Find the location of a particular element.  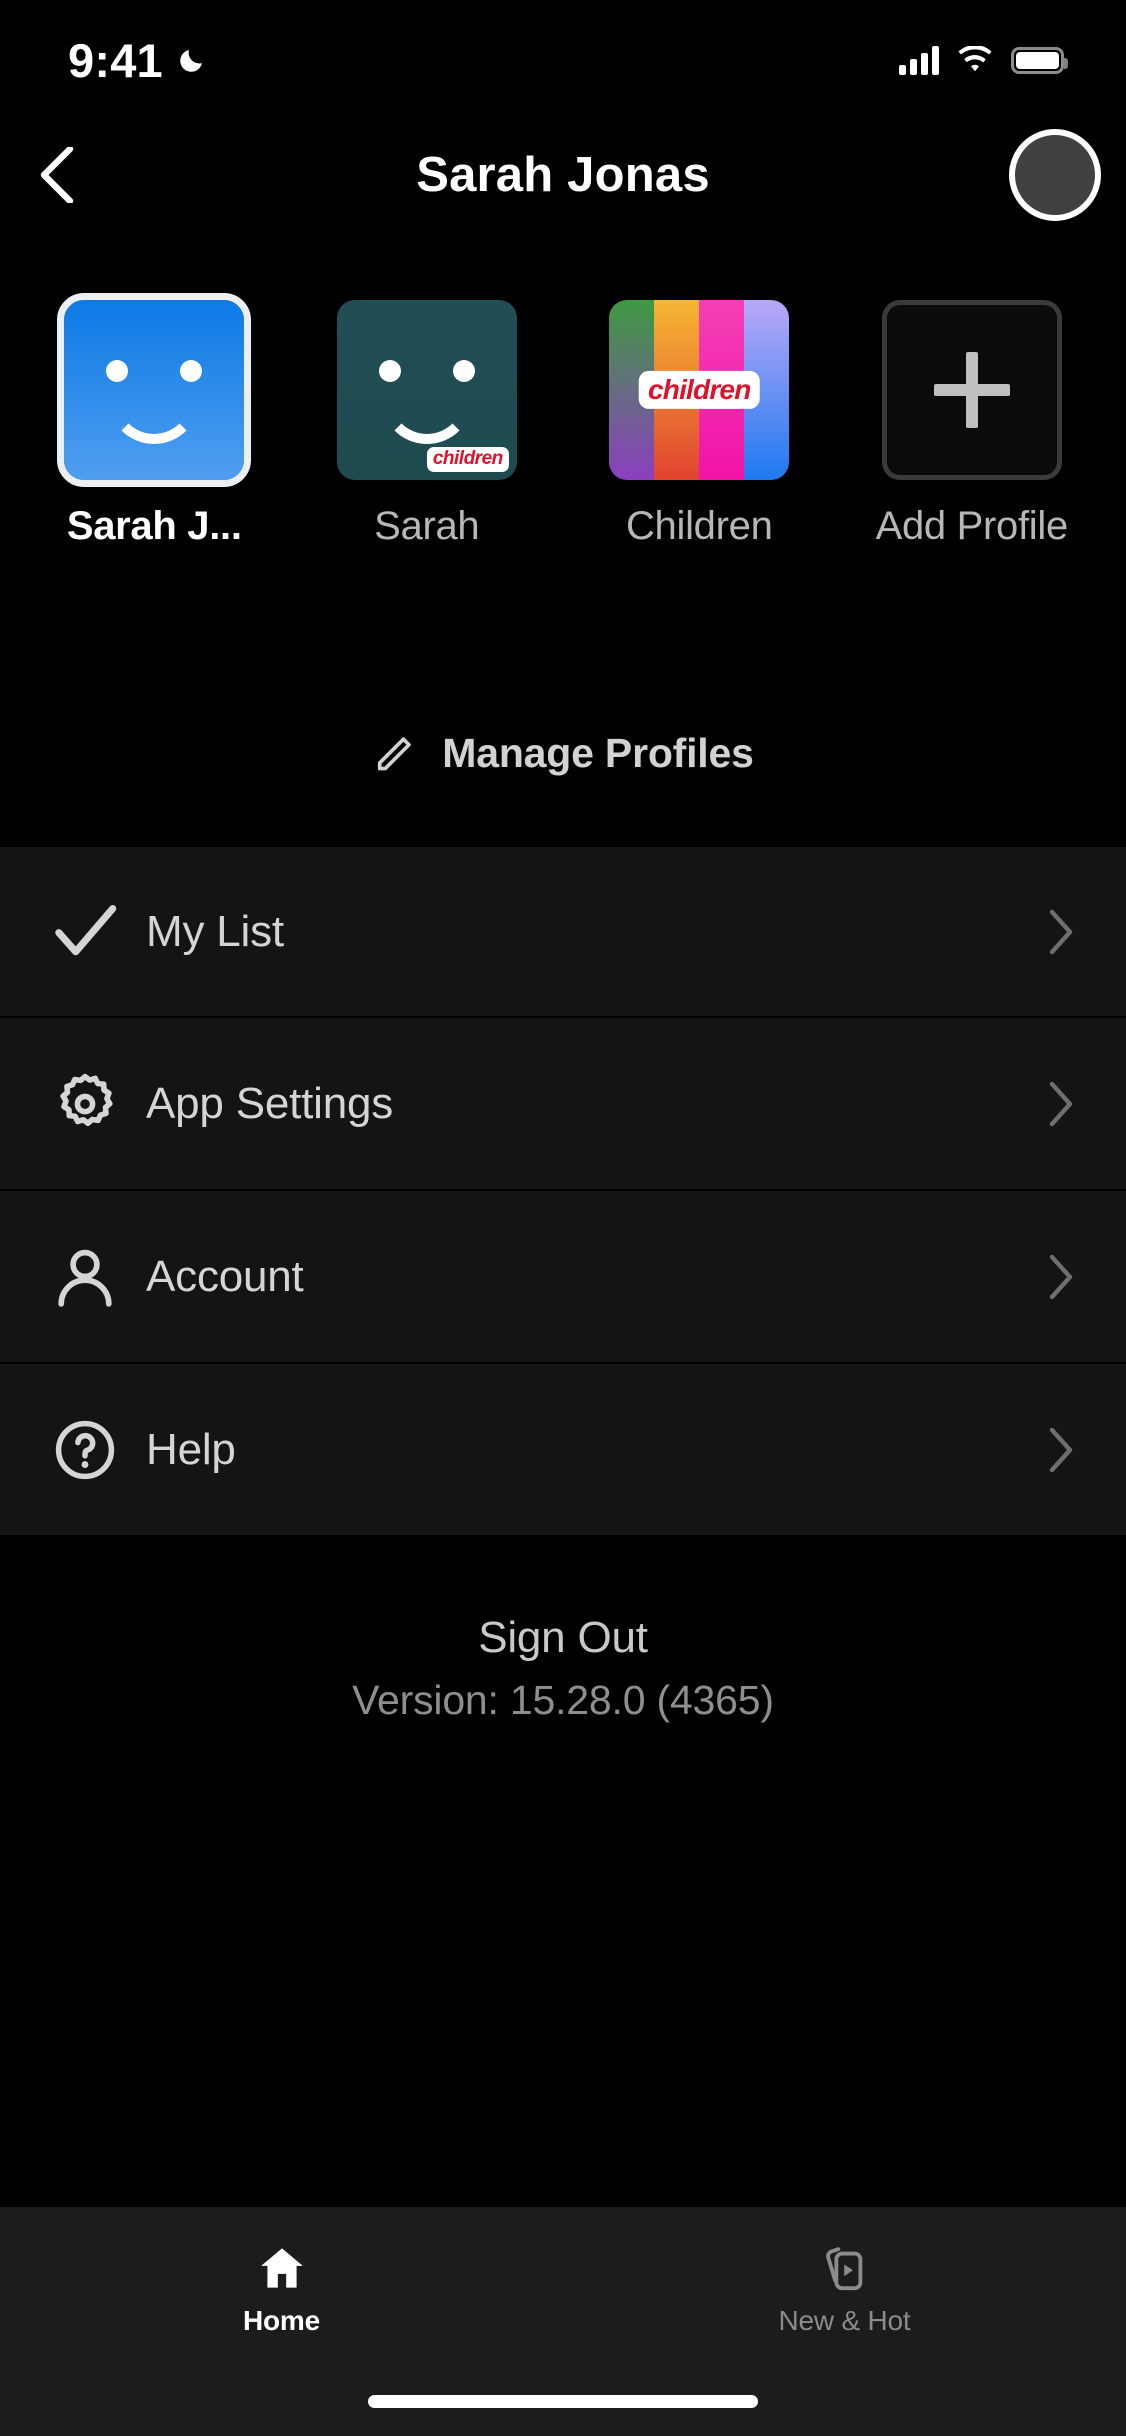

page-title: Sarah Jonas is located at coordinates (563, 175).